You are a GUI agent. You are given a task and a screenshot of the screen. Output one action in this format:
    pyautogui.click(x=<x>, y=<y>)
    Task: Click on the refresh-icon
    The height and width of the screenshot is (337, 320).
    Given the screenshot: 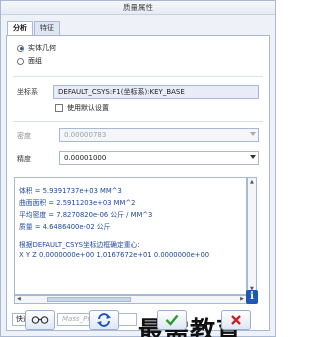 What is the action you would take?
    pyautogui.click(x=104, y=320)
    